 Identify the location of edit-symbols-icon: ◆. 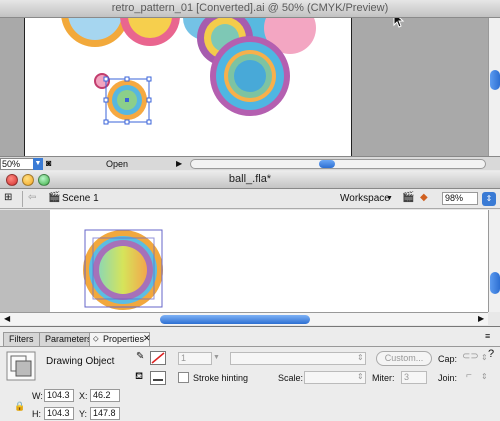
(424, 197).